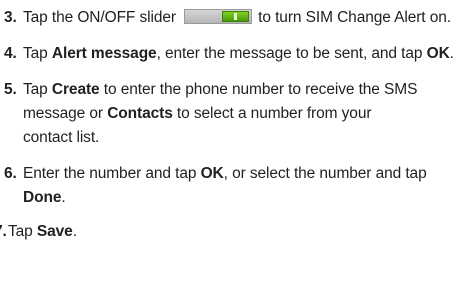 Image resolution: width=471 pixels, height=304 pixels. I want to click on step-number: 7., so click(3, 231).